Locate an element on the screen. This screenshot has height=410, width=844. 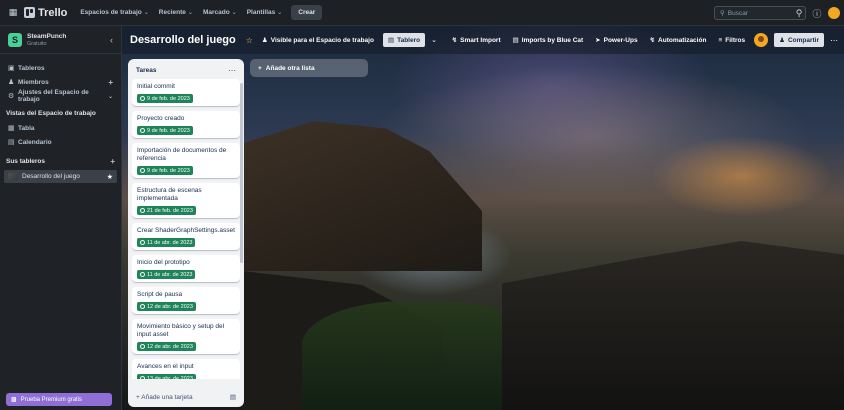
smart-import-label: Smart Import is located at coordinates (480, 40).